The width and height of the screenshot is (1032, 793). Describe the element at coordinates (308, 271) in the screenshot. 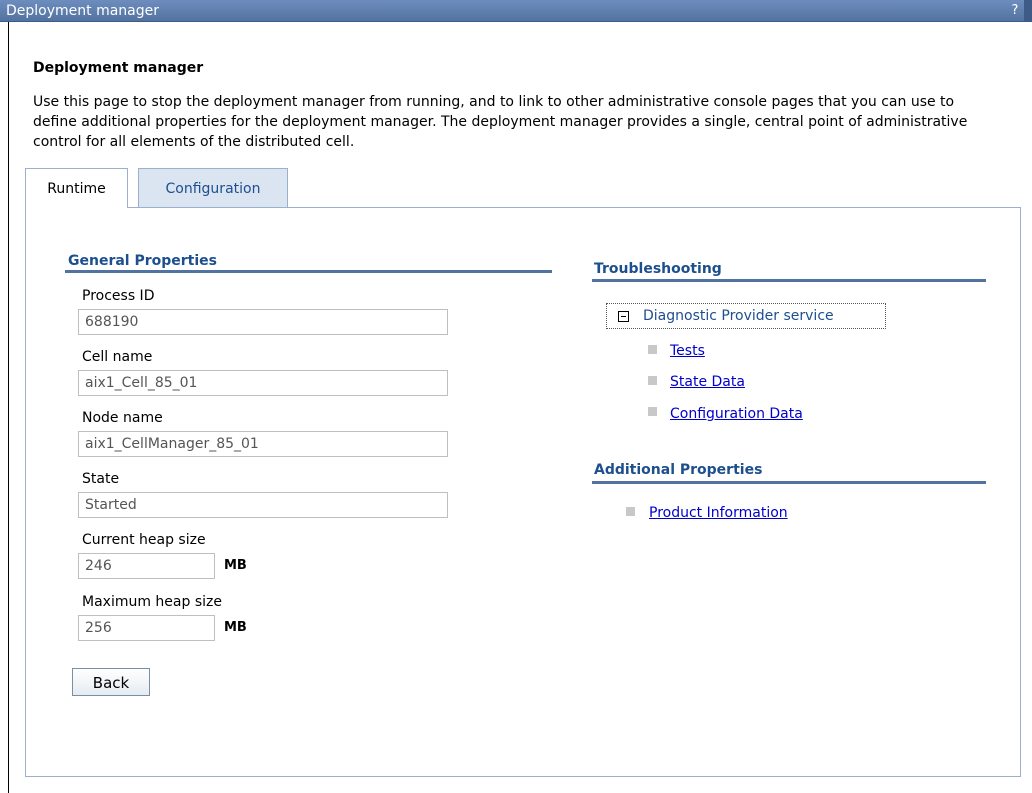

I see `general-properties-rule` at that location.